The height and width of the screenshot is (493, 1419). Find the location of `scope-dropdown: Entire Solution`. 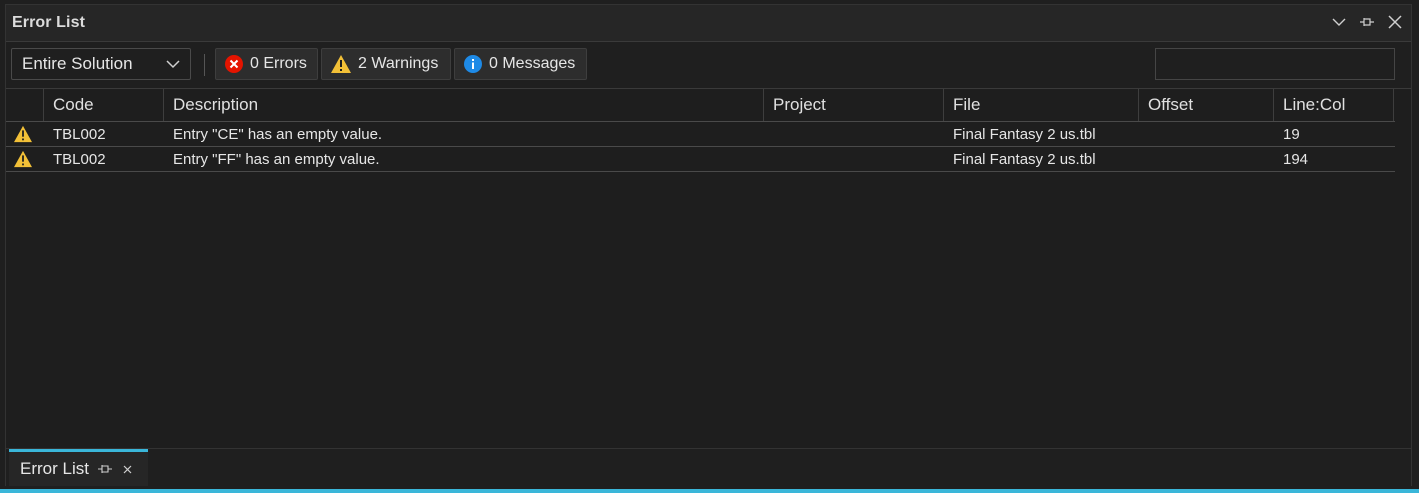

scope-dropdown: Entire Solution is located at coordinates (101, 64).